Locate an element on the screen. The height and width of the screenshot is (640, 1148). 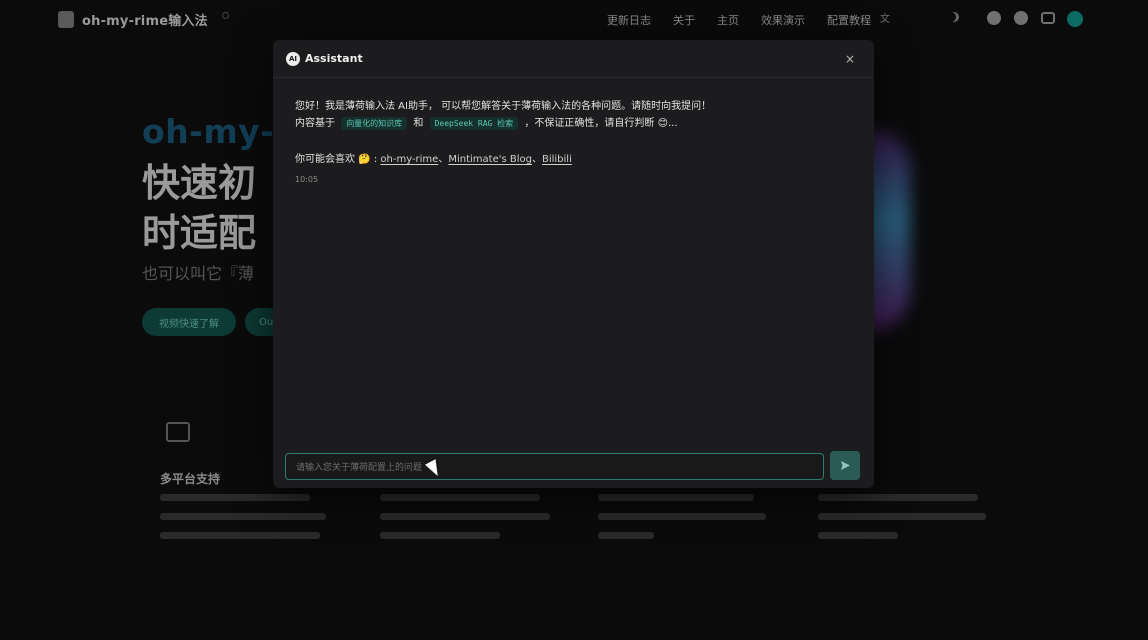
knowledge-base-chip: 向量化的知识库 is located at coordinates (374, 123).